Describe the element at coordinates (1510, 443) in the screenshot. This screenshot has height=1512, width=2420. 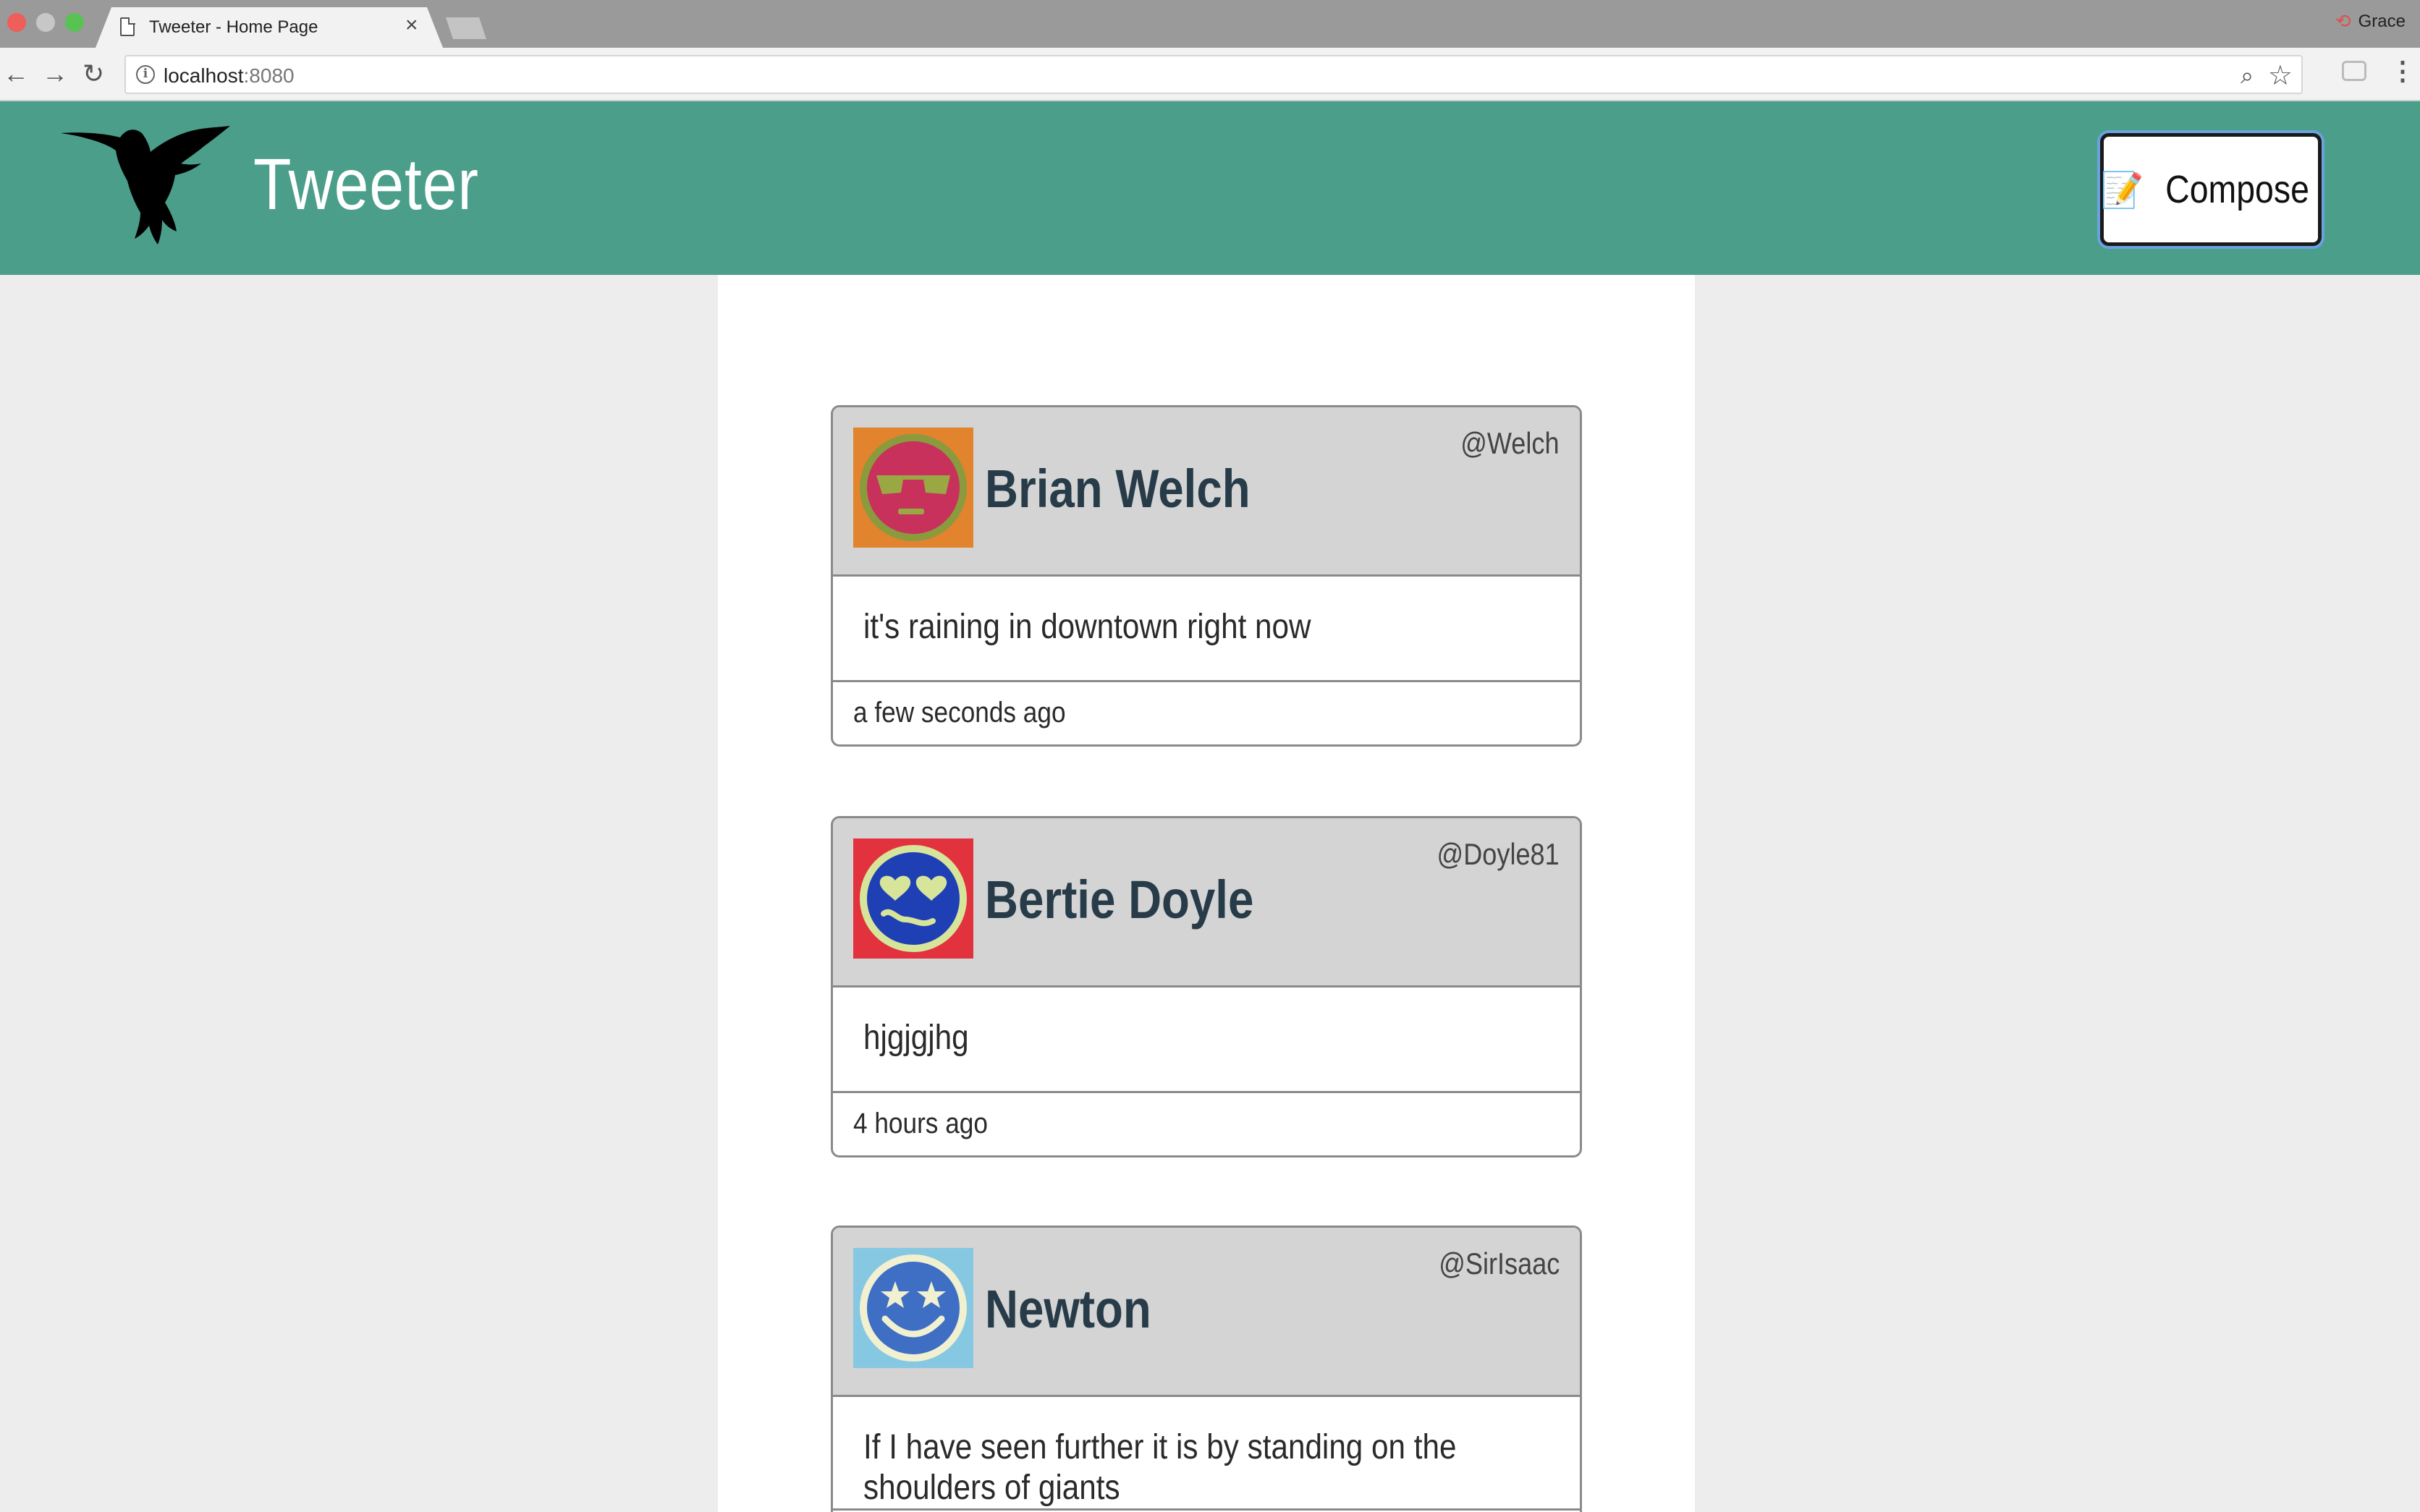
I see `tweet-handle: @Welch` at that location.